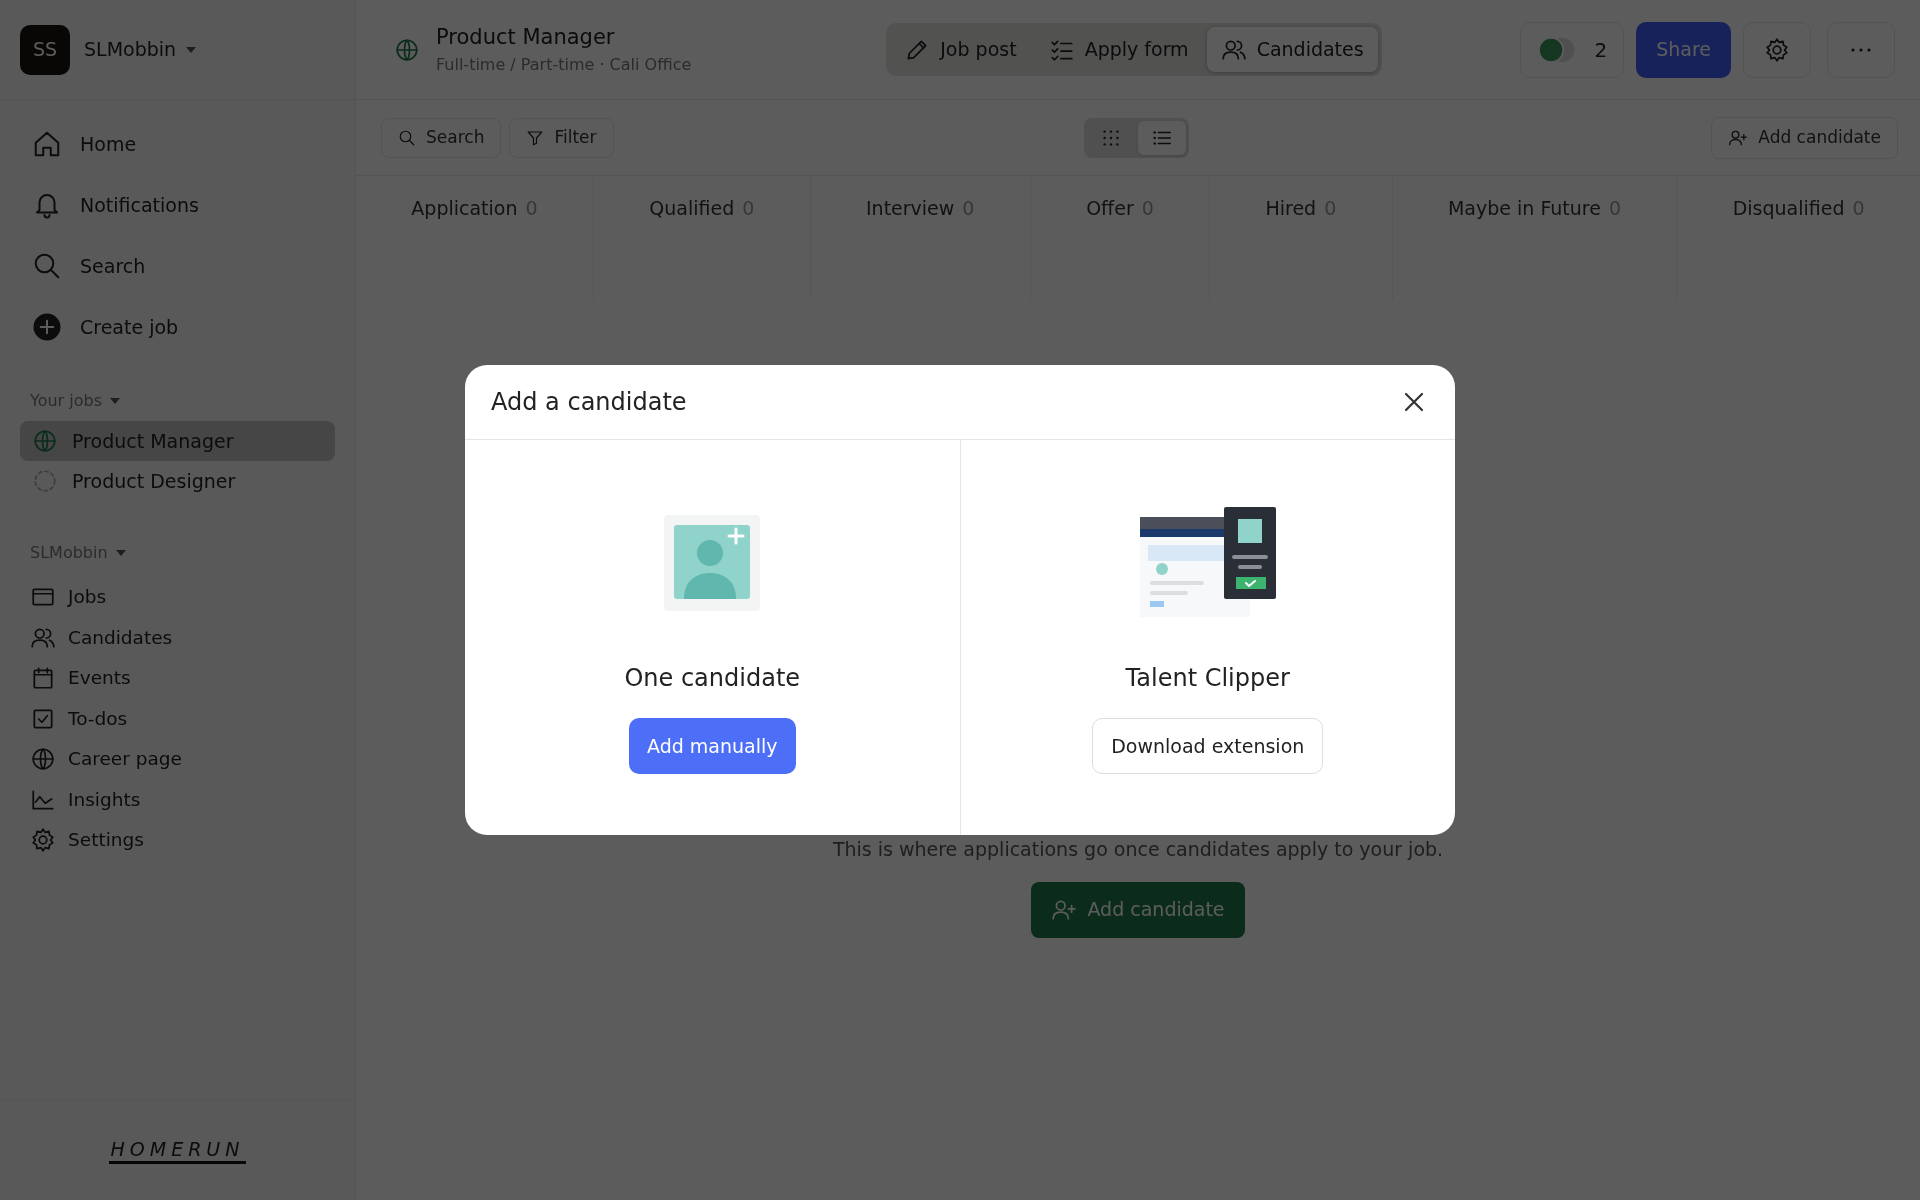 The height and width of the screenshot is (1200, 1920). Describe the element at coordinates (177, 481) in the screenshot. I see `job-item: Product Designer` at that location.